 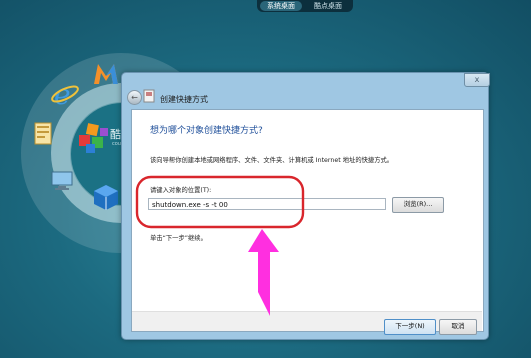 What do you see at coordinates (178, 238) in the screenshot?
I see `continue-hint: 单击“下一步”继续。` at bounding box center [178, 238].